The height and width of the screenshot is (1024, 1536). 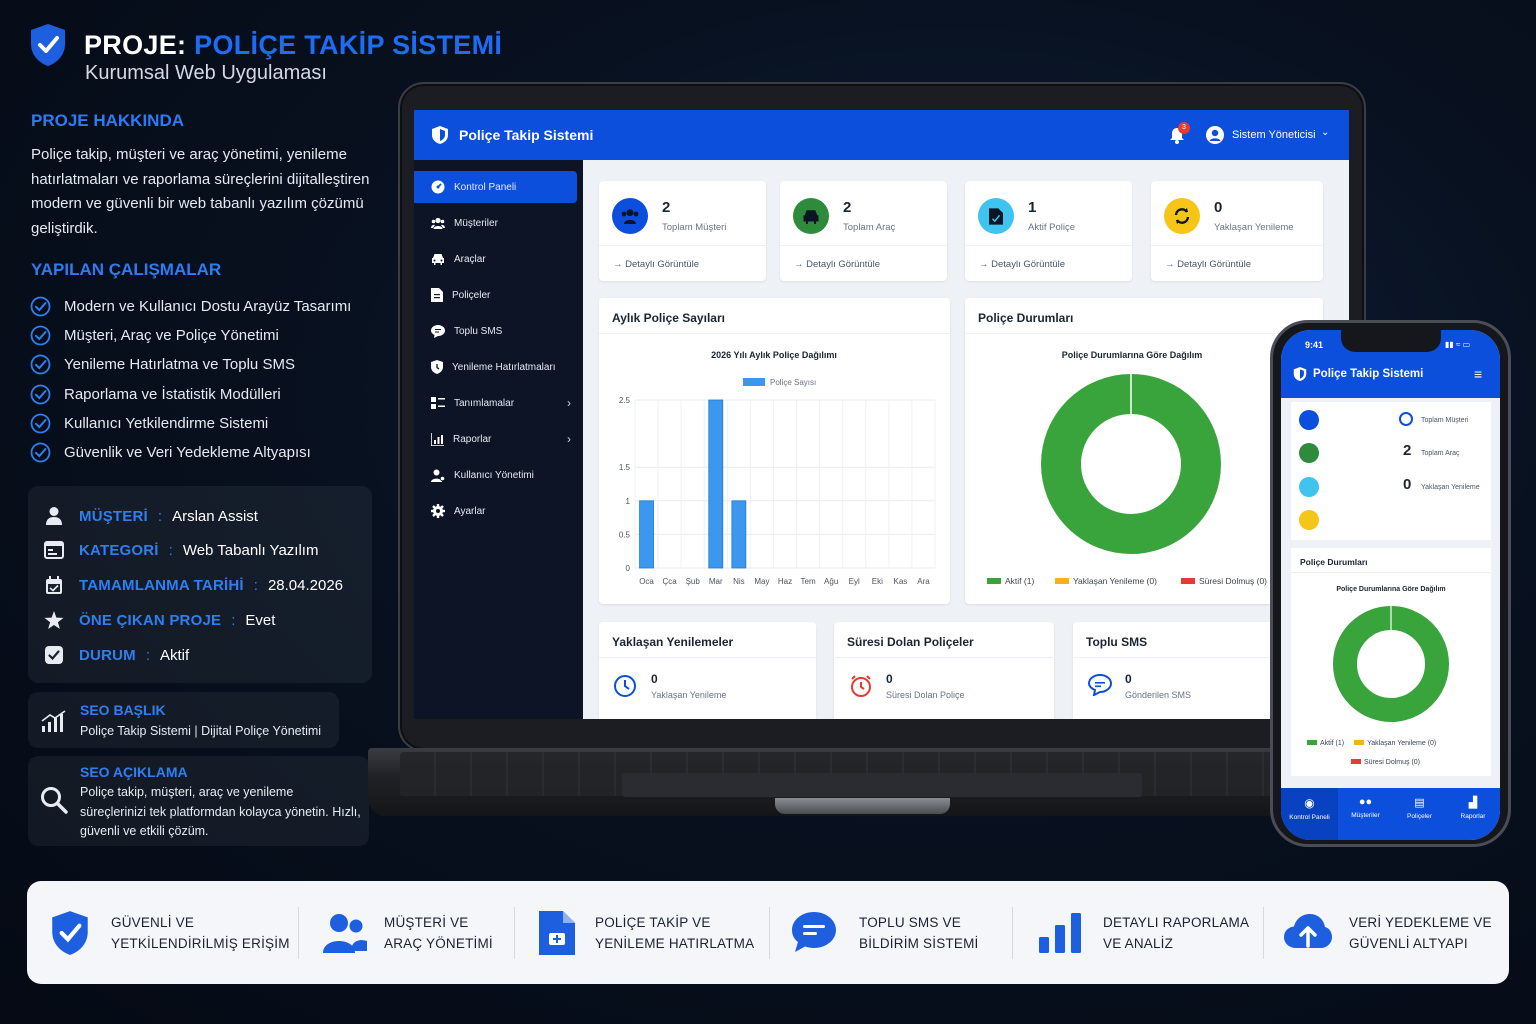 What do you see at coordinates (1309, 803) in the screenshot?
I see `dashboard-icon: ◉` at bounding box center [1309, 803].